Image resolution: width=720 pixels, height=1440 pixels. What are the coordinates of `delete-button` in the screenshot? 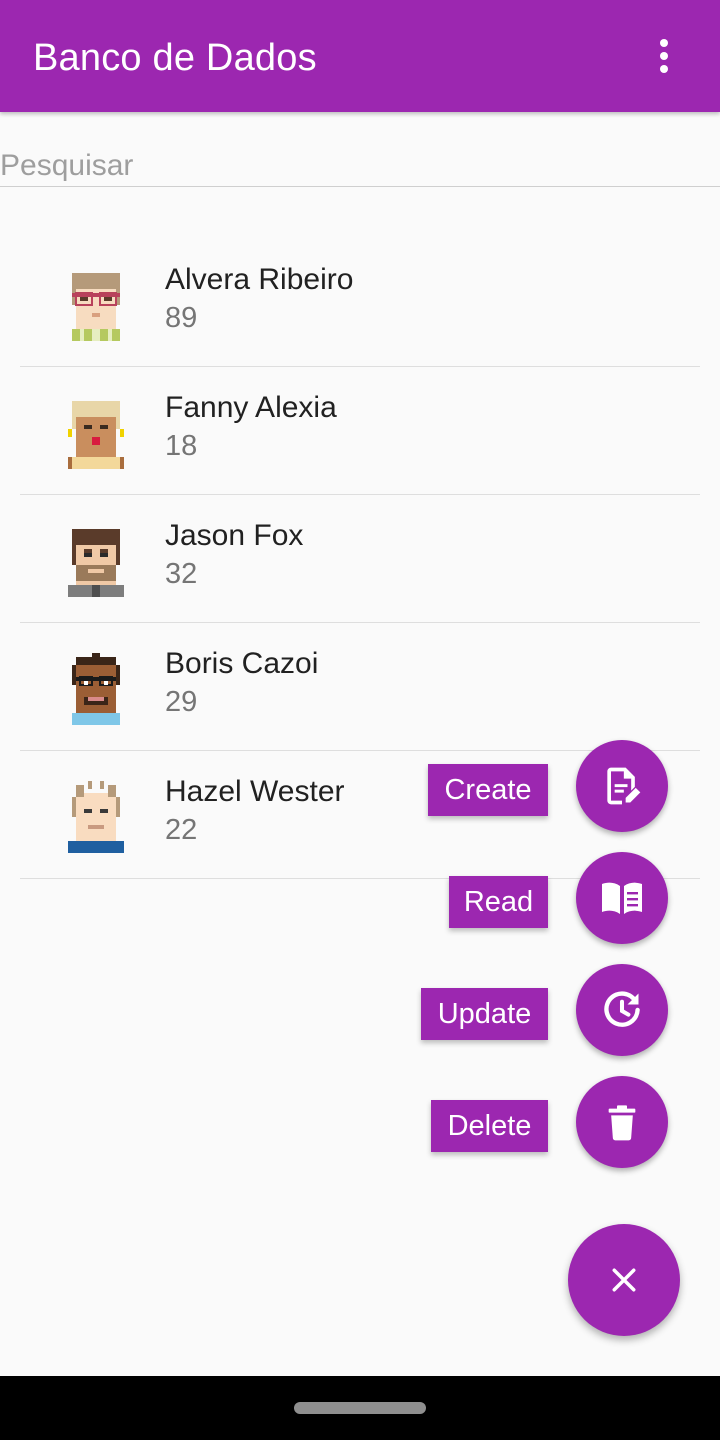 It's located at (622, 1122).